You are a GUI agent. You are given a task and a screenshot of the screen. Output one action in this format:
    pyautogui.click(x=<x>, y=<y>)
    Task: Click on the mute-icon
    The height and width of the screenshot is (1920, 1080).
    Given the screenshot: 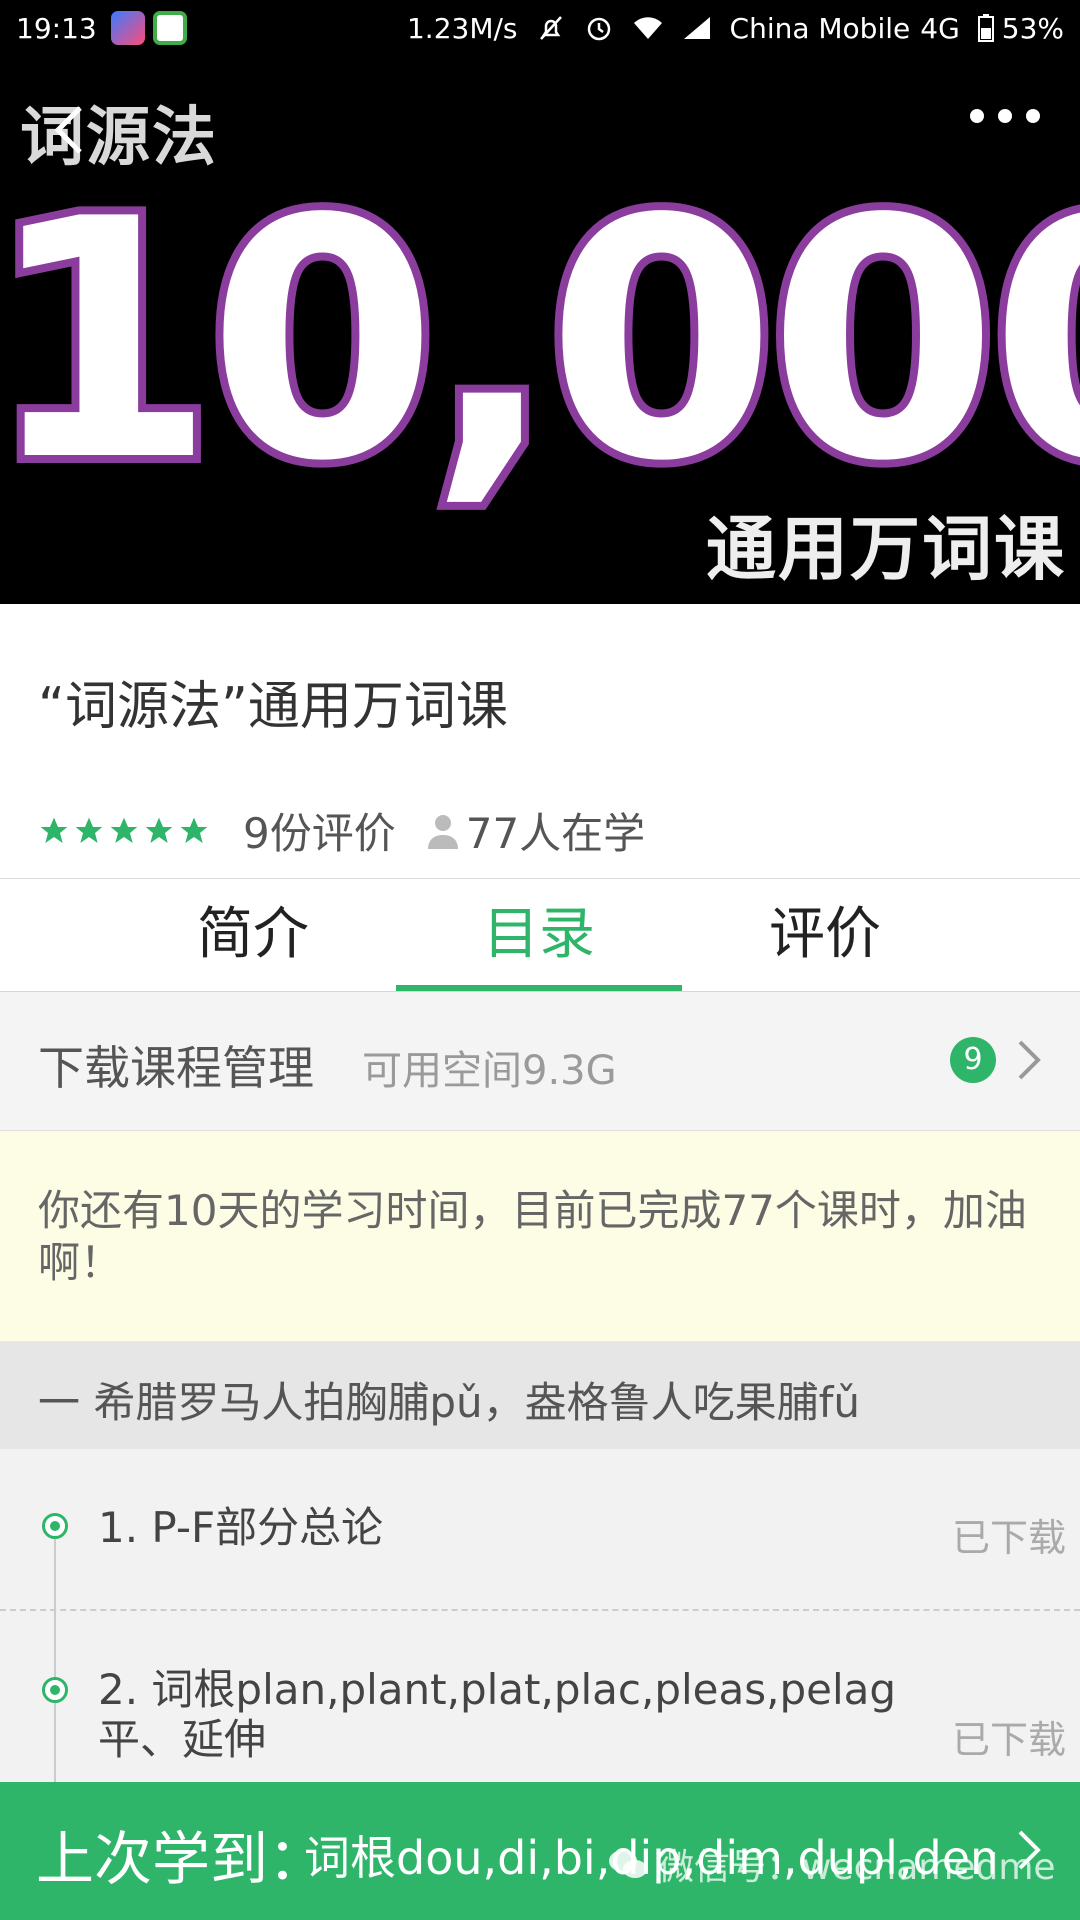 What is the action you would take?
    pyautogui.click(x=551, y=28)
    